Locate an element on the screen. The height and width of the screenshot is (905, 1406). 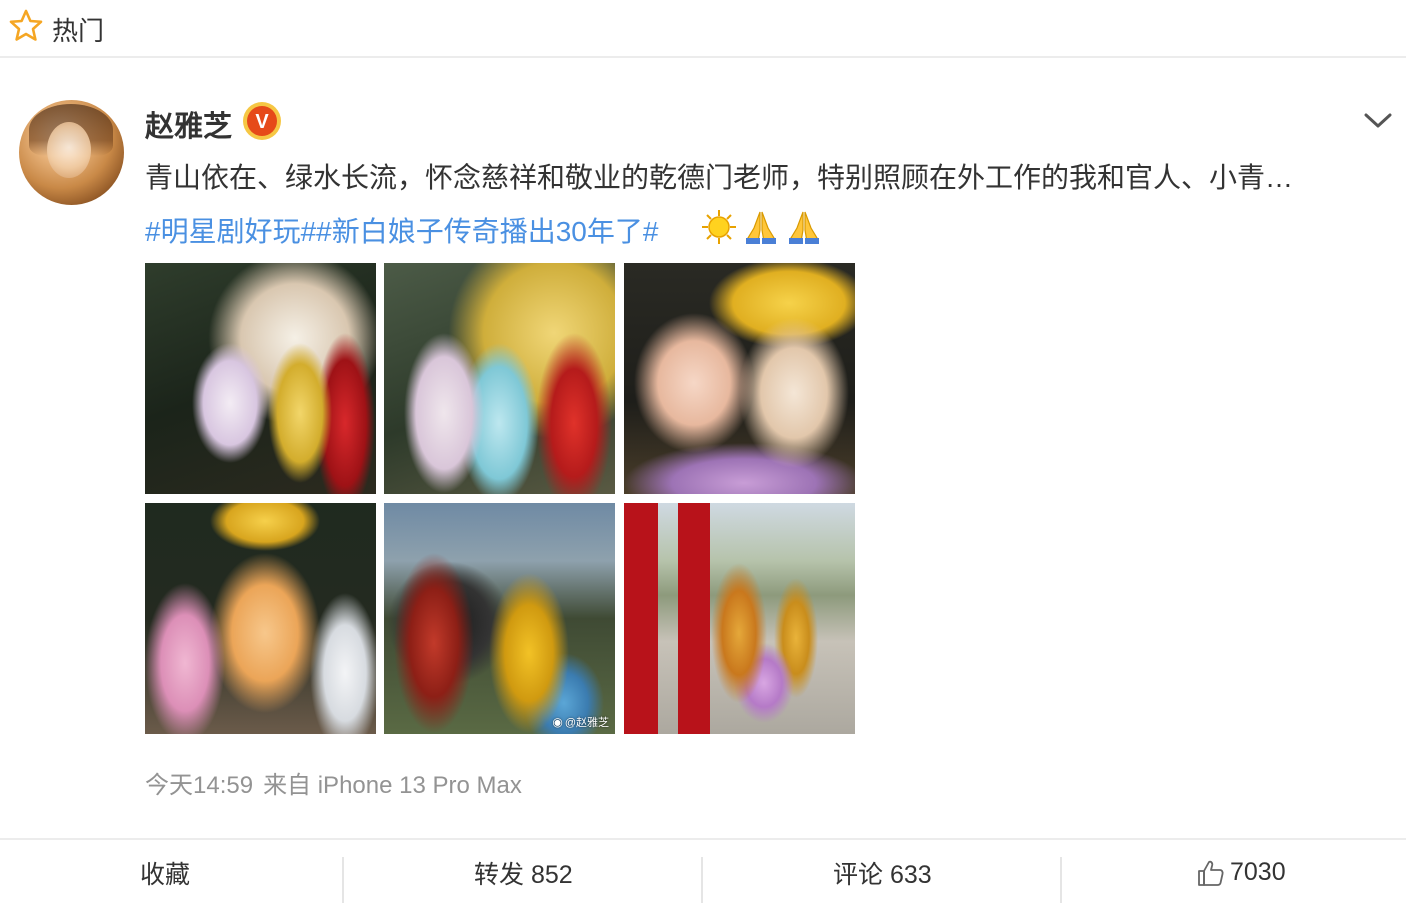
comment-label: 评论 633 is located at coordinates (882, 874).